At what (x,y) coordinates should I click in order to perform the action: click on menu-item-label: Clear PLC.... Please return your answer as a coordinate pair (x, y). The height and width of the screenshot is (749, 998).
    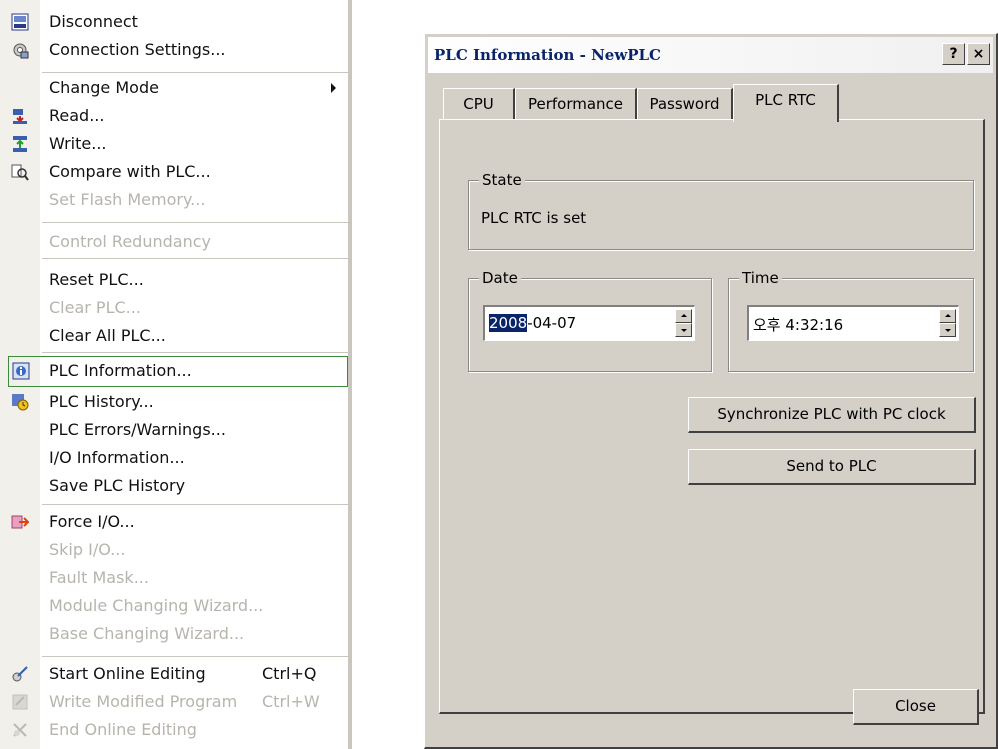
    Looking at the image, I should click on (95, 307).